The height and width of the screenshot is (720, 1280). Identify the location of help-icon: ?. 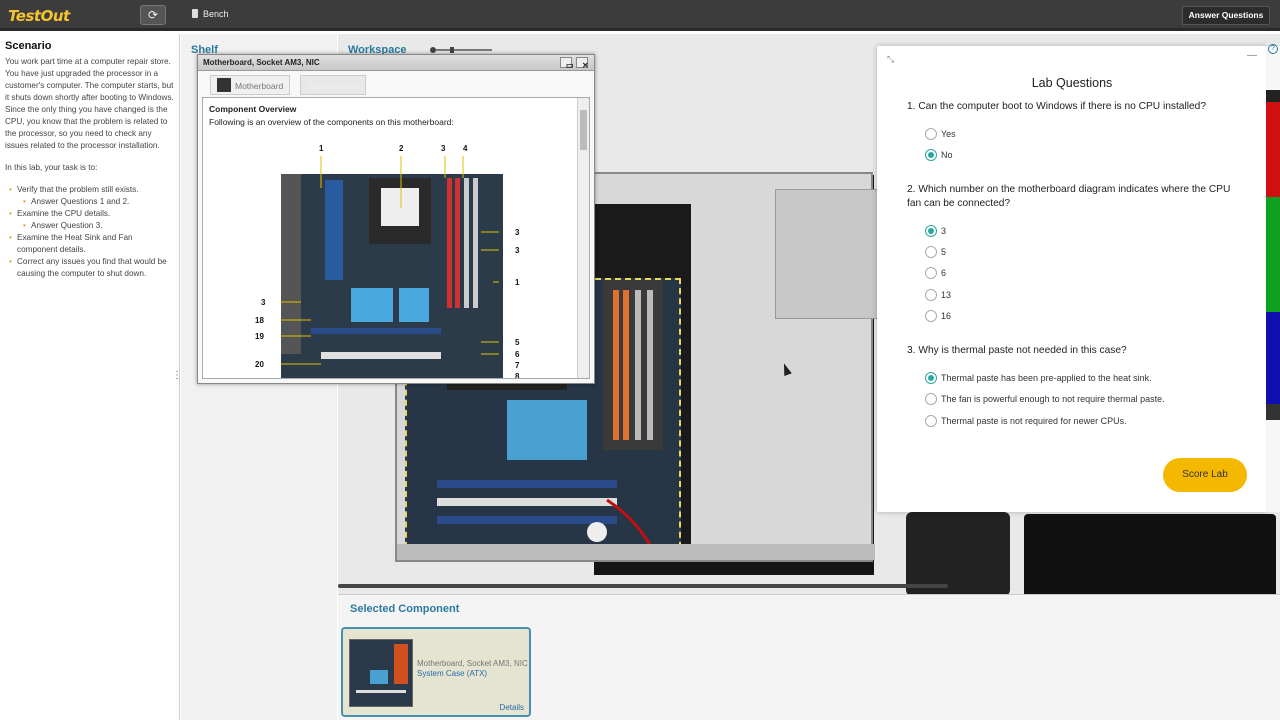
(1273, 49).